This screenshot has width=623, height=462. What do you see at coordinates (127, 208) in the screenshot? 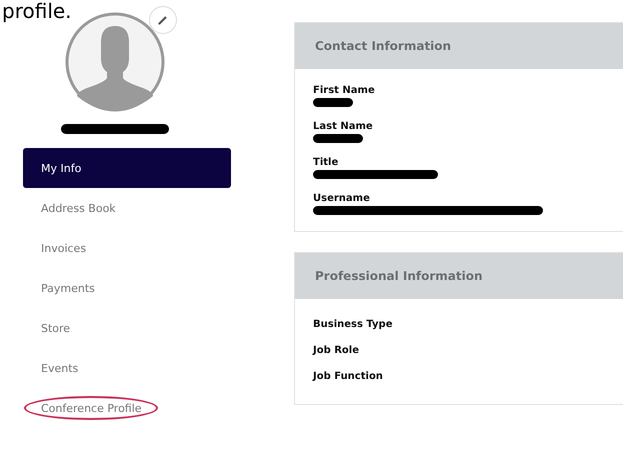
I see `nav-item: Address Book` at bounding box center [127, 208].